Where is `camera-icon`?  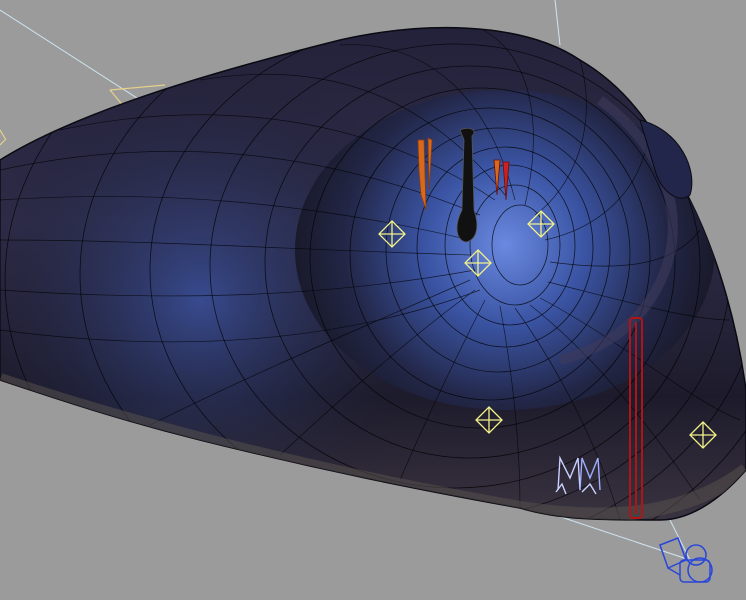 camera-icon is located at coordinates (686, 560).